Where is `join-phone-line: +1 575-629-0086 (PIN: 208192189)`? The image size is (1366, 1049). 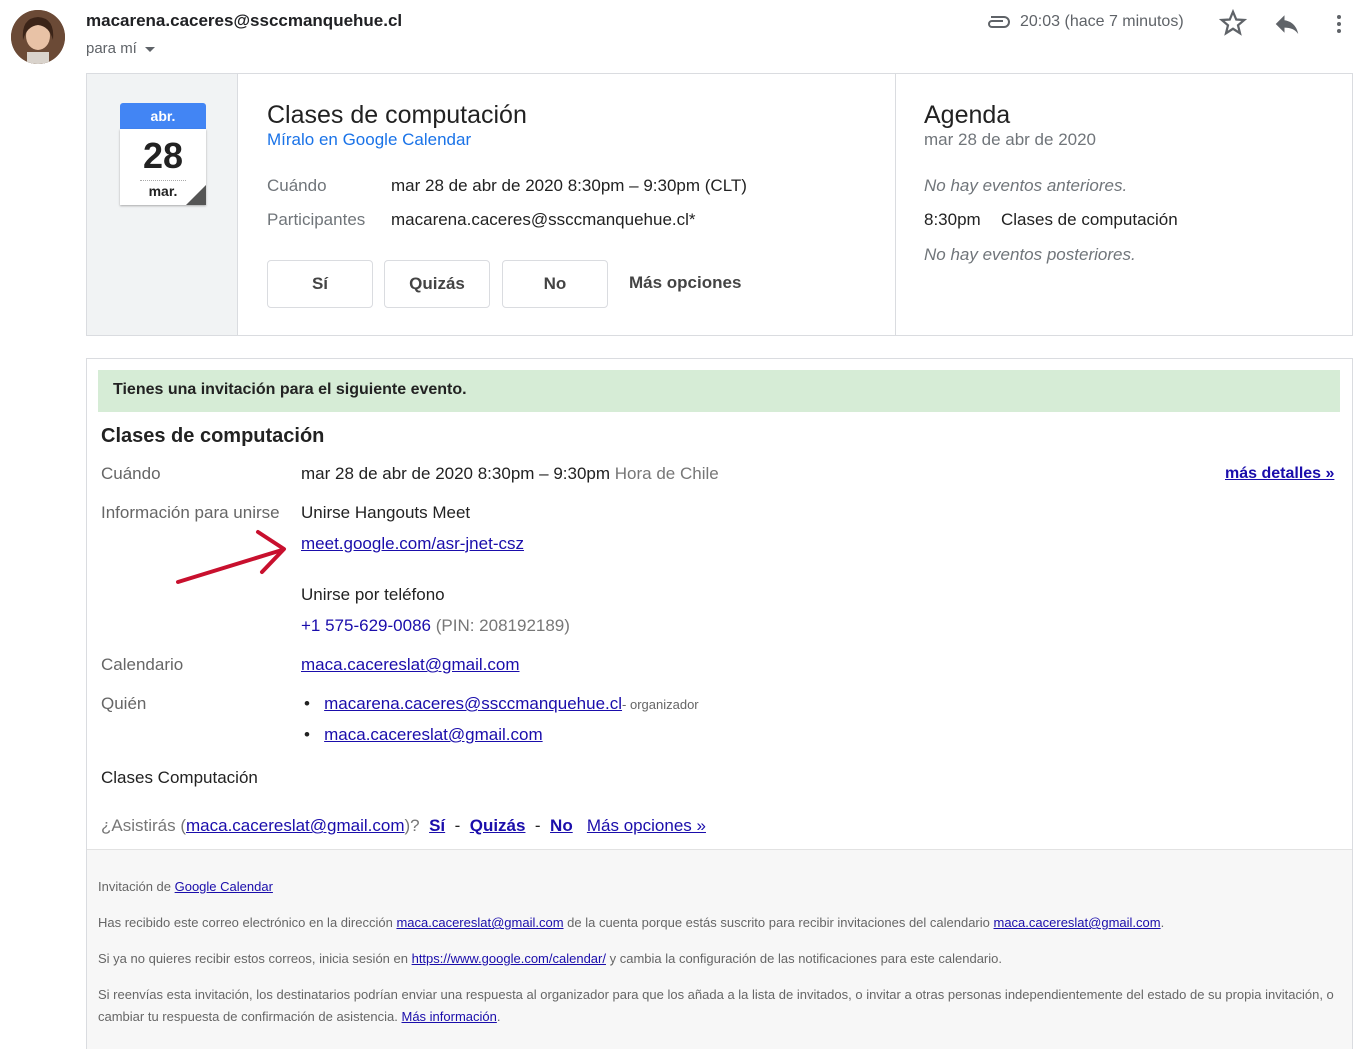 join-phone-line: +1 575-629-0086 (PIN: 208192189) is located at coordinates (435, 626).